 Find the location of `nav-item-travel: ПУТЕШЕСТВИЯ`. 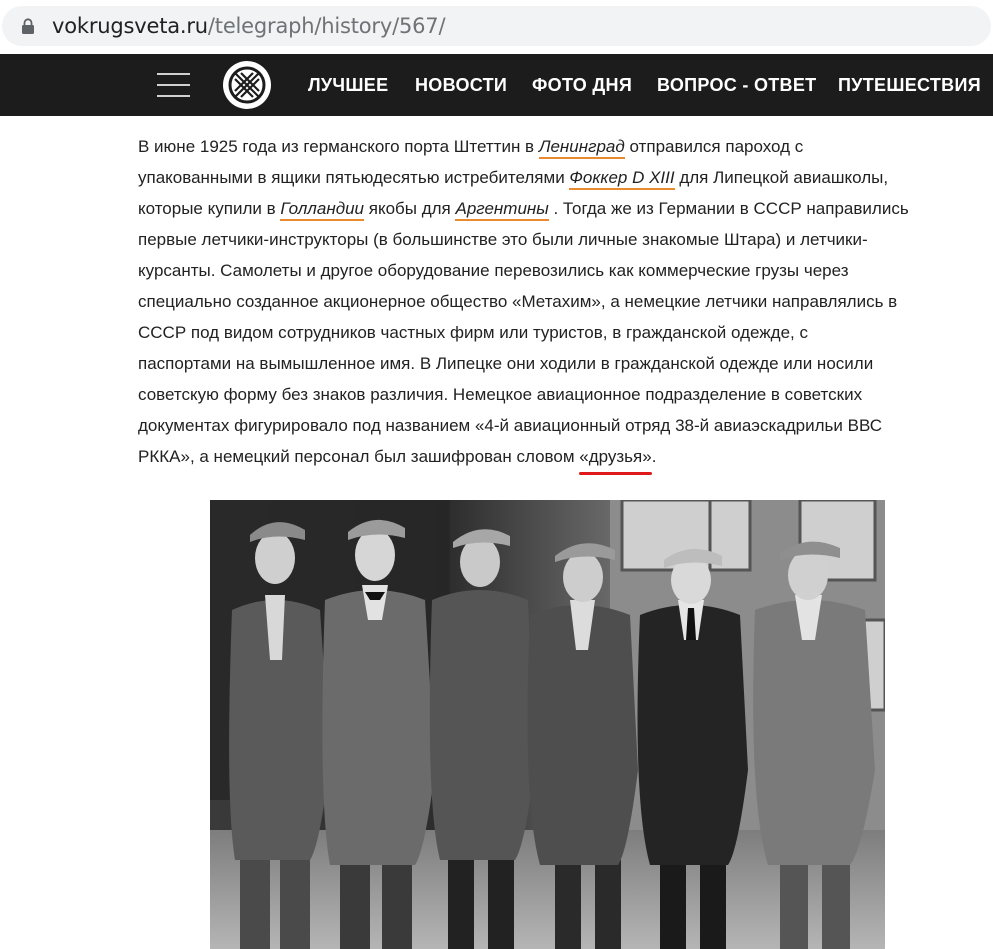

nav-item-travel: ПУТЕШЕСТВИЯ is located at coordinates (909, 85).